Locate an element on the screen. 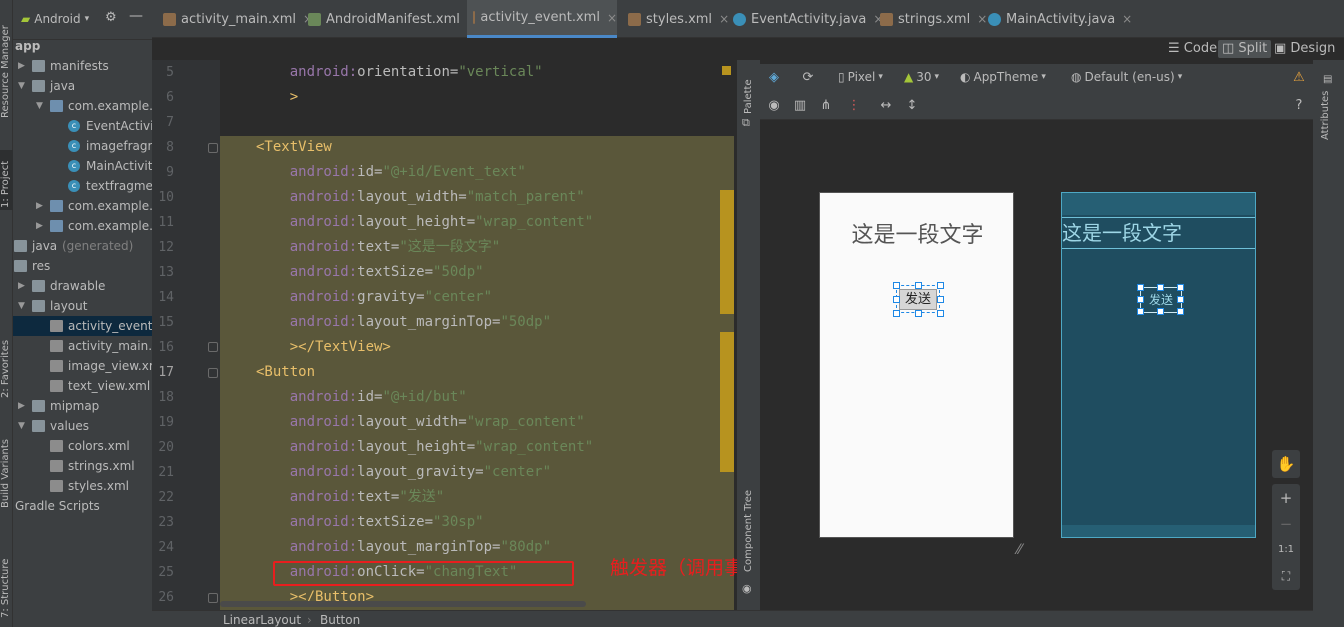  design-mode-button: ▣ Design is located at coordinates (1304, 49).